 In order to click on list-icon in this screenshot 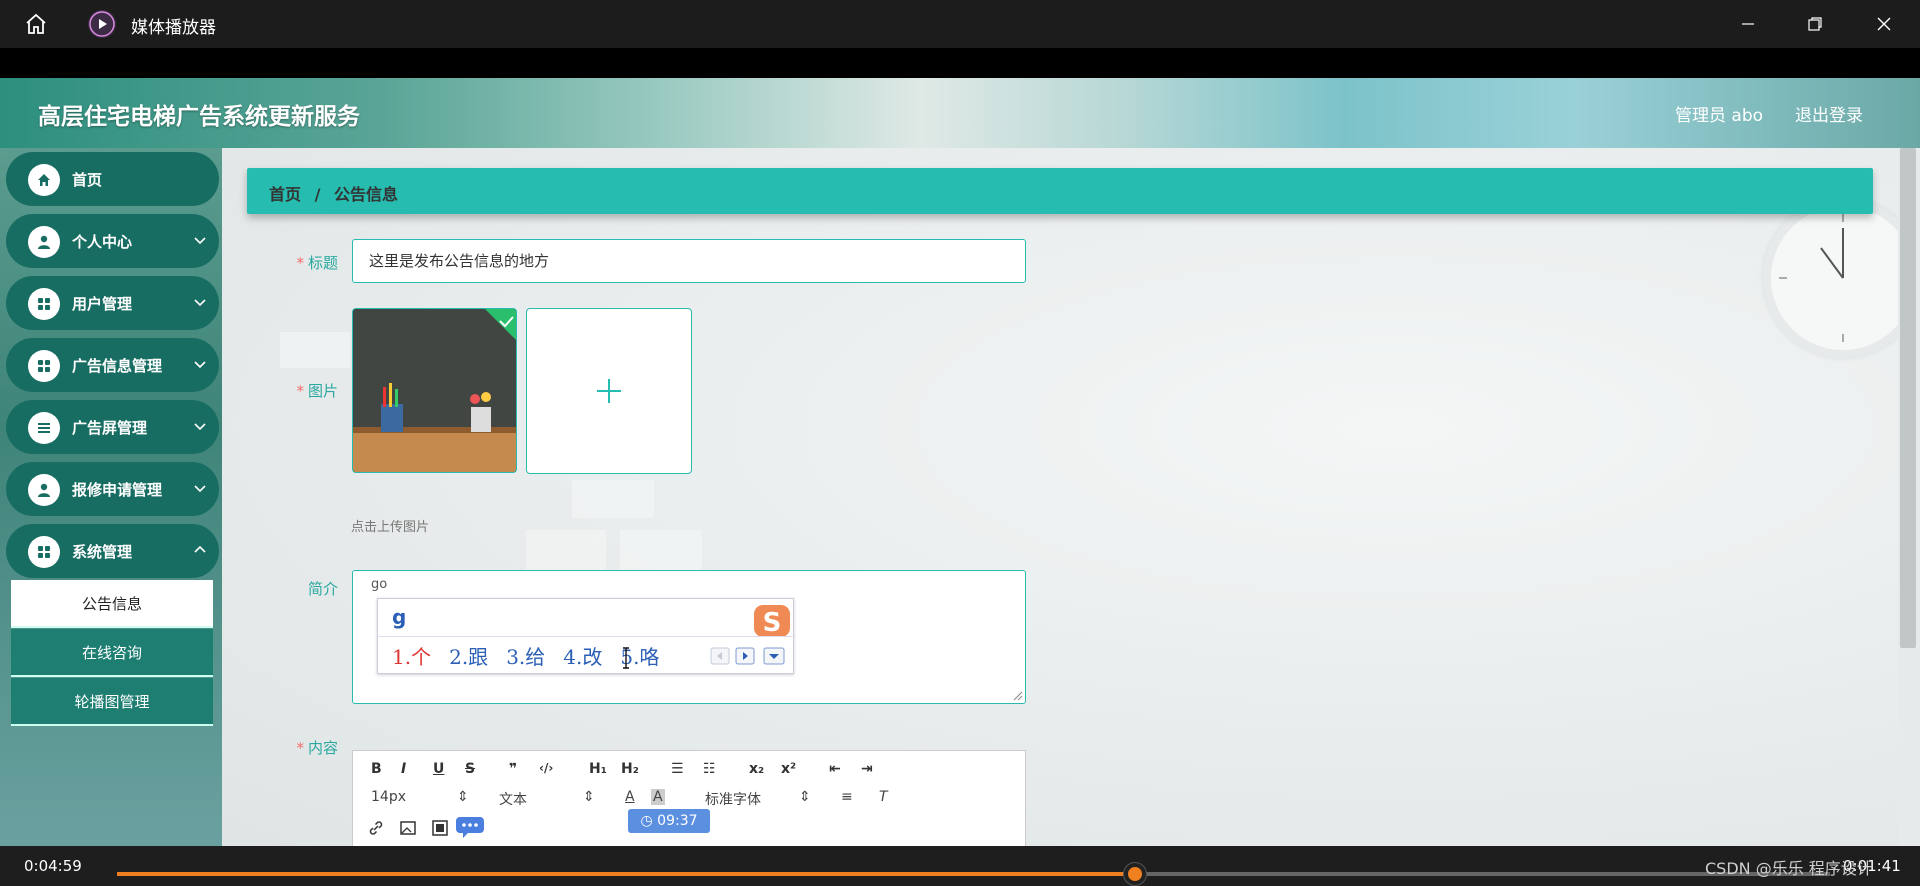, I will do `click(44, 428)`.